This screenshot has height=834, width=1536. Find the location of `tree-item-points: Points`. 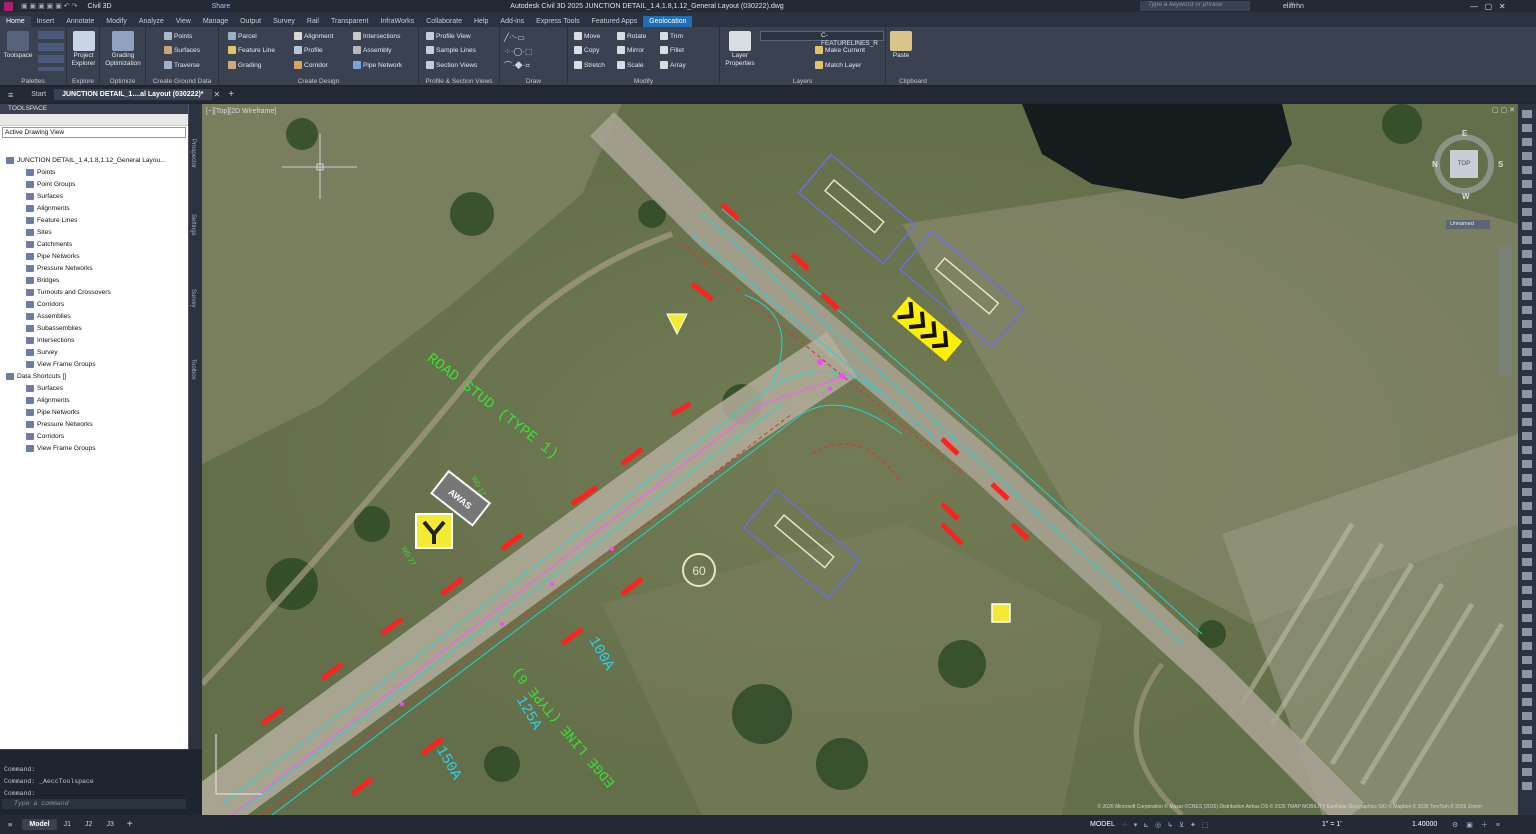

tree-item-points: Points is located at coordinates (40, 172).